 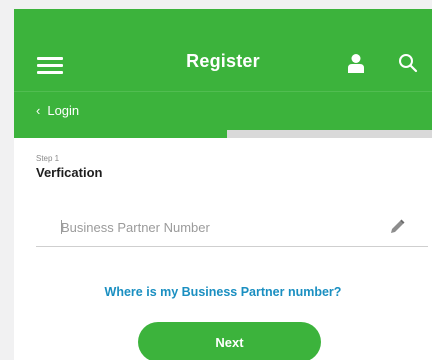 I want to click on back-label: Login, so click(x=63, y=110).